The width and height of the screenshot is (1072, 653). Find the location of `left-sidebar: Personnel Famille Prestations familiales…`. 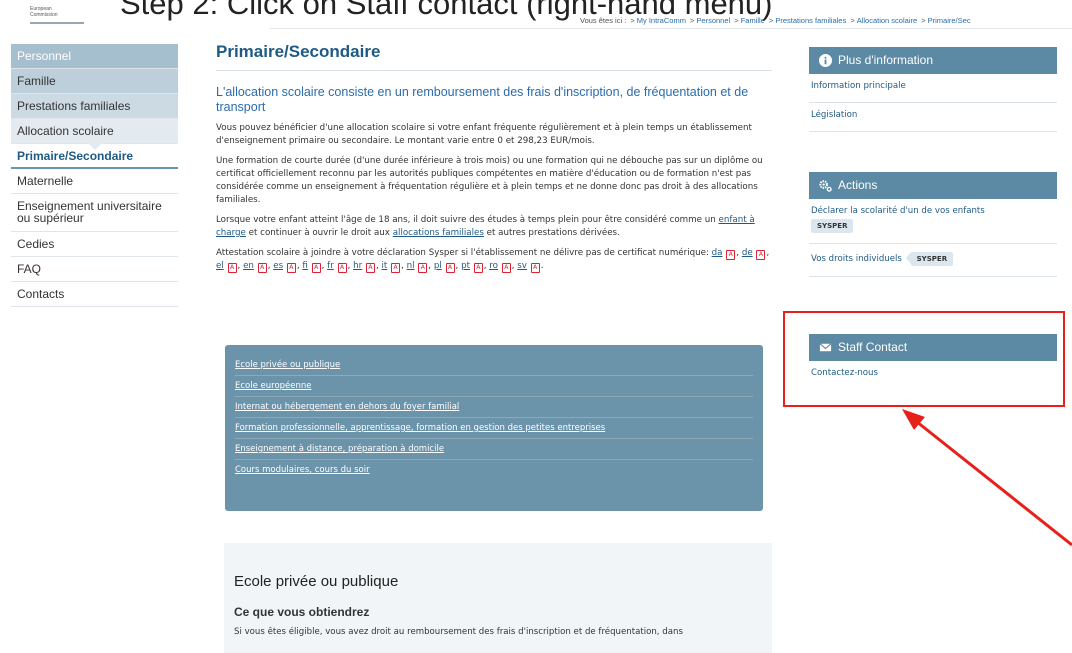

left-sidebar: Personnel Famille Prestations familiales… is located at coordinates (94, 175).